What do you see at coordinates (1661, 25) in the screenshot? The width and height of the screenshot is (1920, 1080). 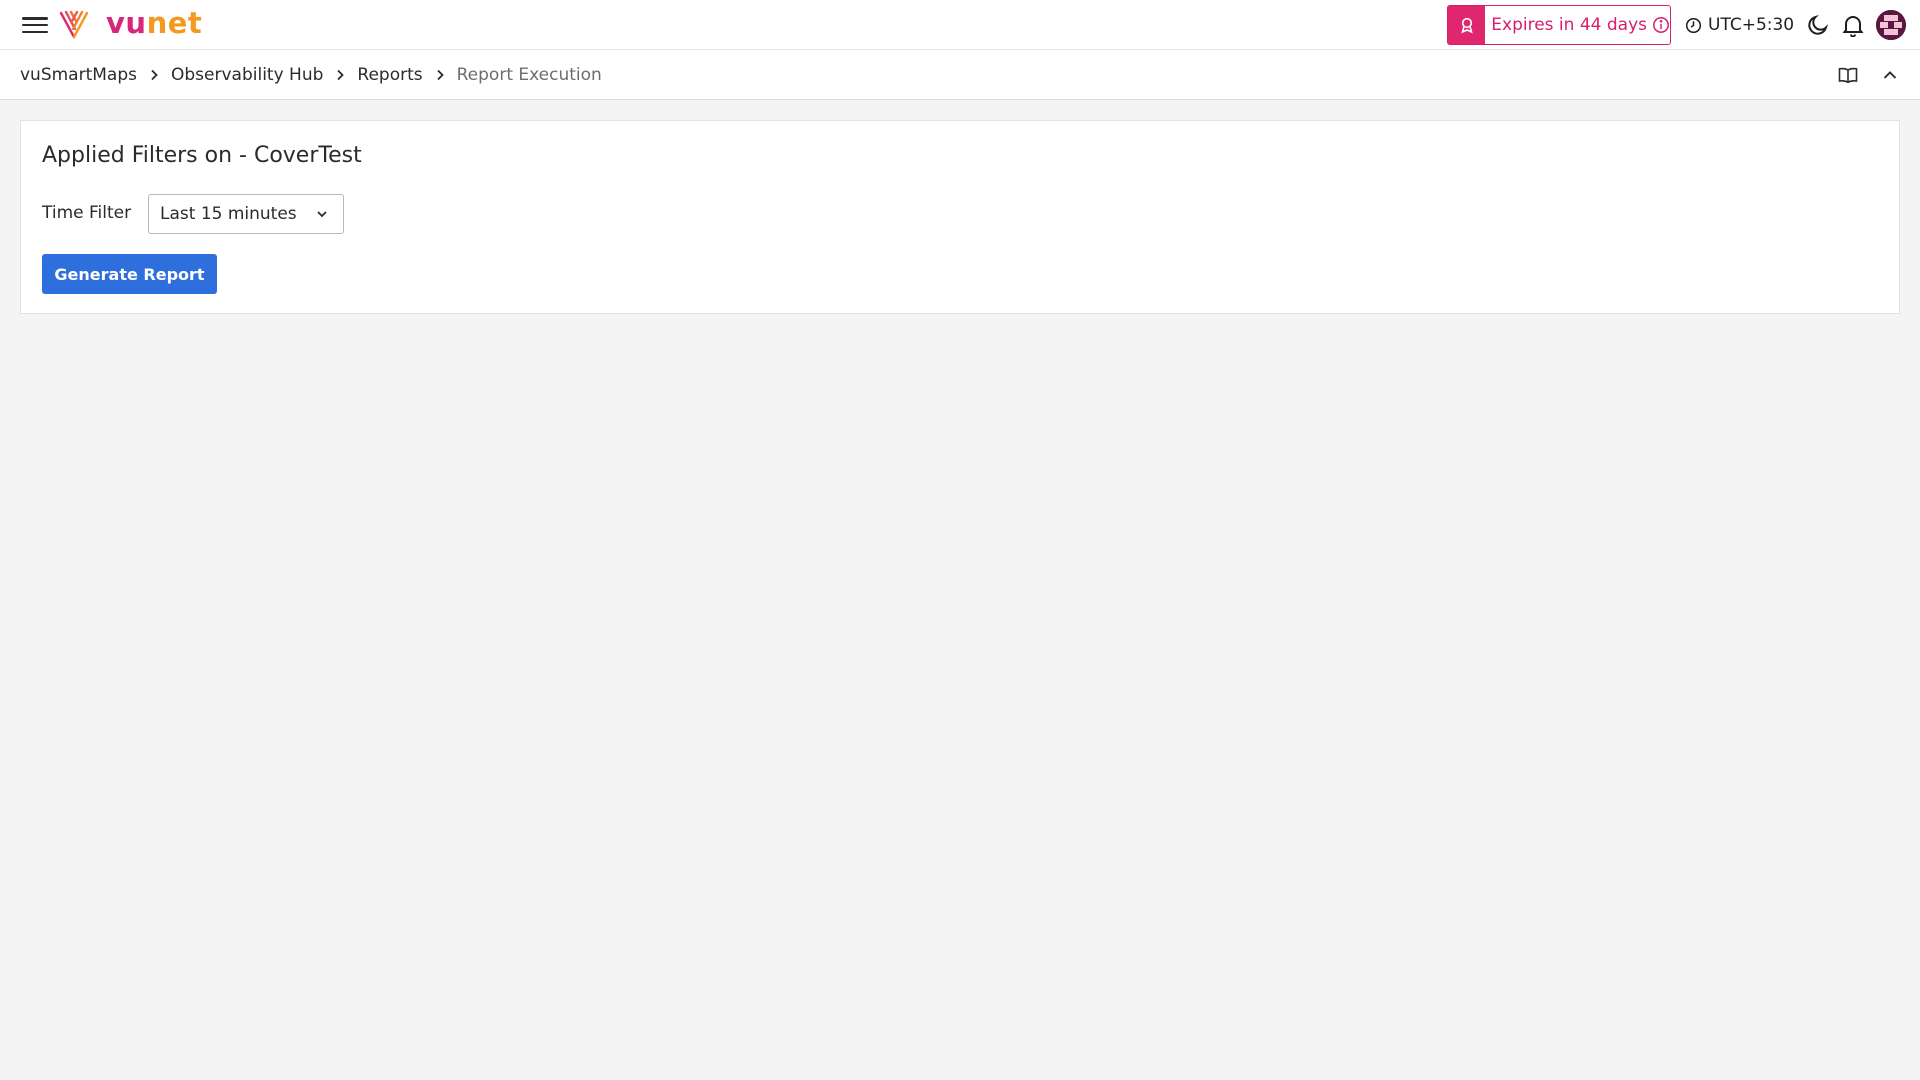 I see `info-icon` at bounding box center [1661, 25].